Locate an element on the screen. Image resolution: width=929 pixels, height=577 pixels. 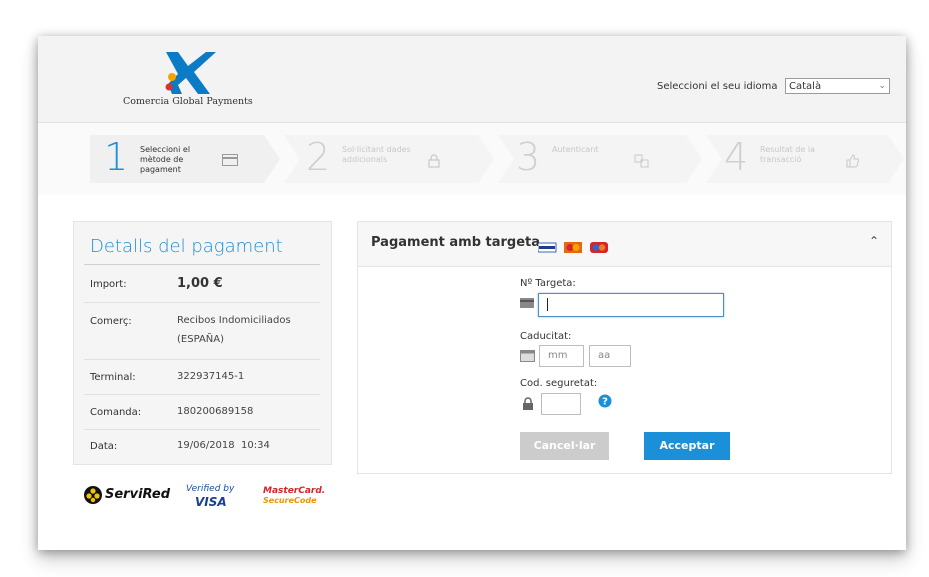
detail-row-terminal: Terminal: 322937145-1 is located at coordinates (202, 377).